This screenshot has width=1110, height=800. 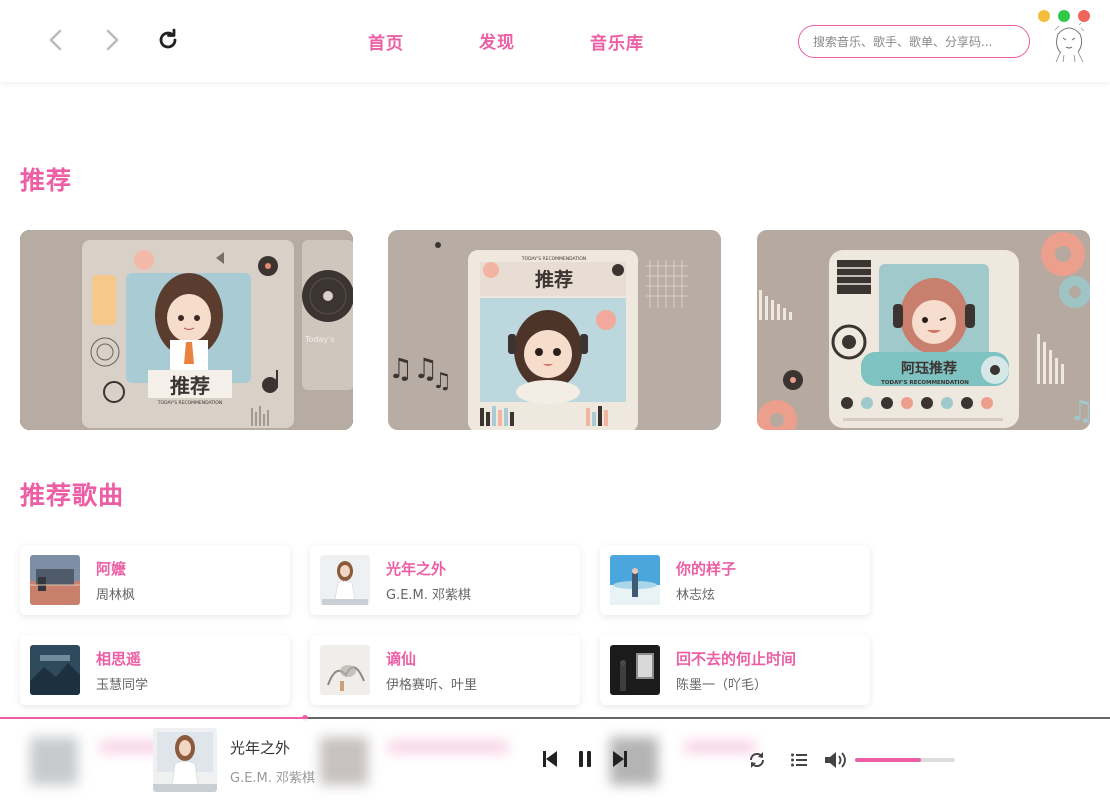 I want to click on song-artist: 林志炫, so click(x=696, y=595).